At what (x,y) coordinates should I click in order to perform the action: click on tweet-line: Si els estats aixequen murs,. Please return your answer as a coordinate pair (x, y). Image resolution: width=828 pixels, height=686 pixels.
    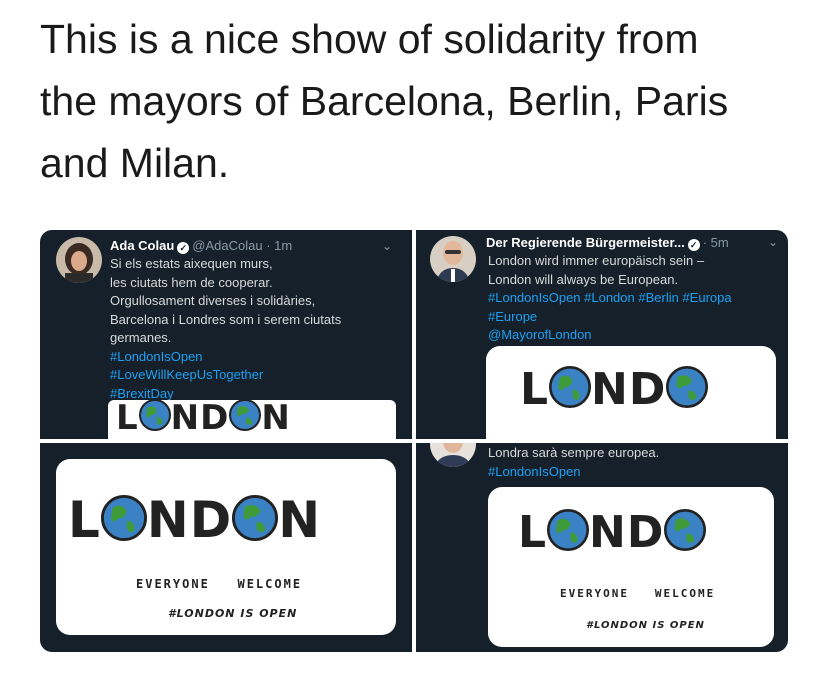
    Looking at the image, I should click on (191, 263).